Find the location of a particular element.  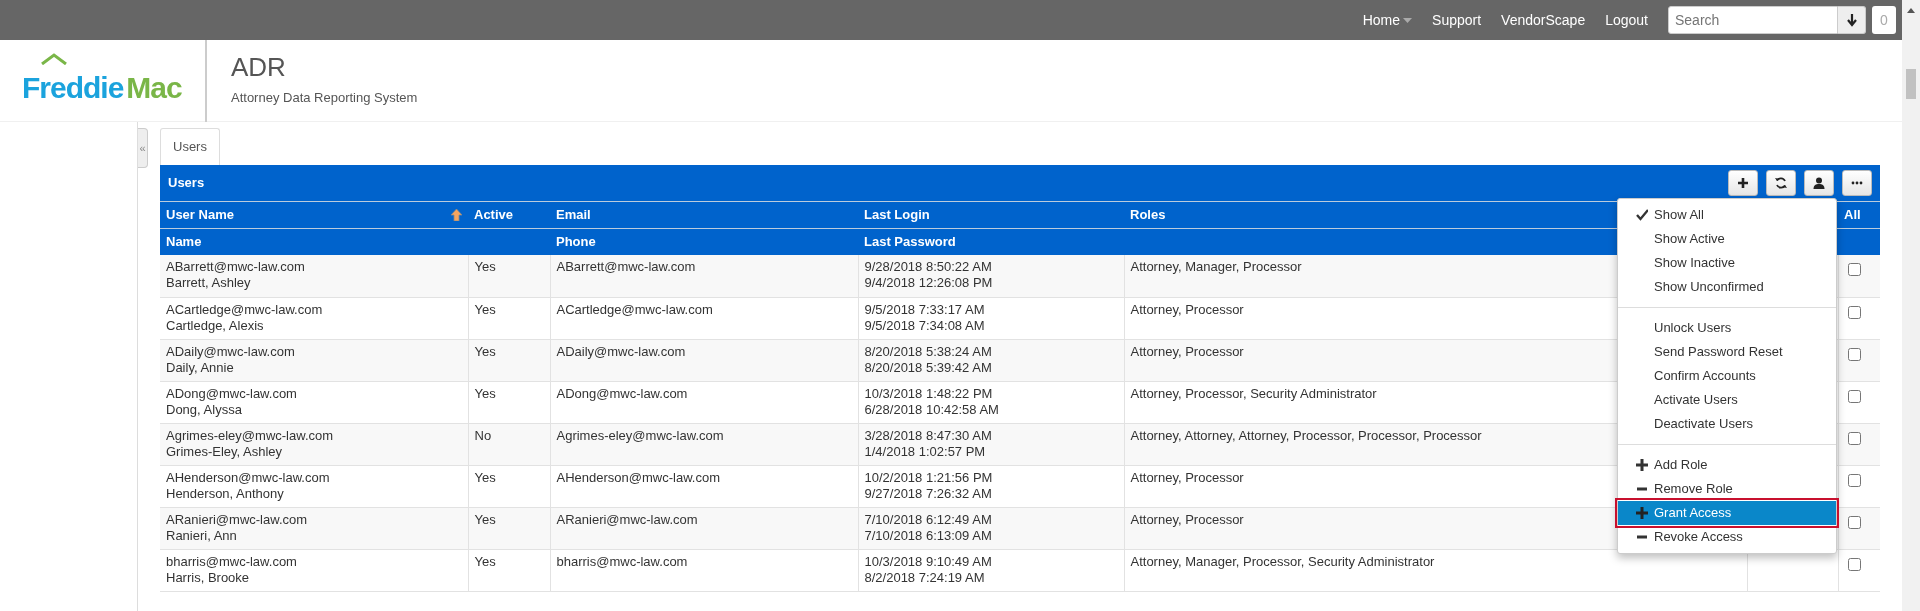

more-button is located at coordinates (1857, 182).